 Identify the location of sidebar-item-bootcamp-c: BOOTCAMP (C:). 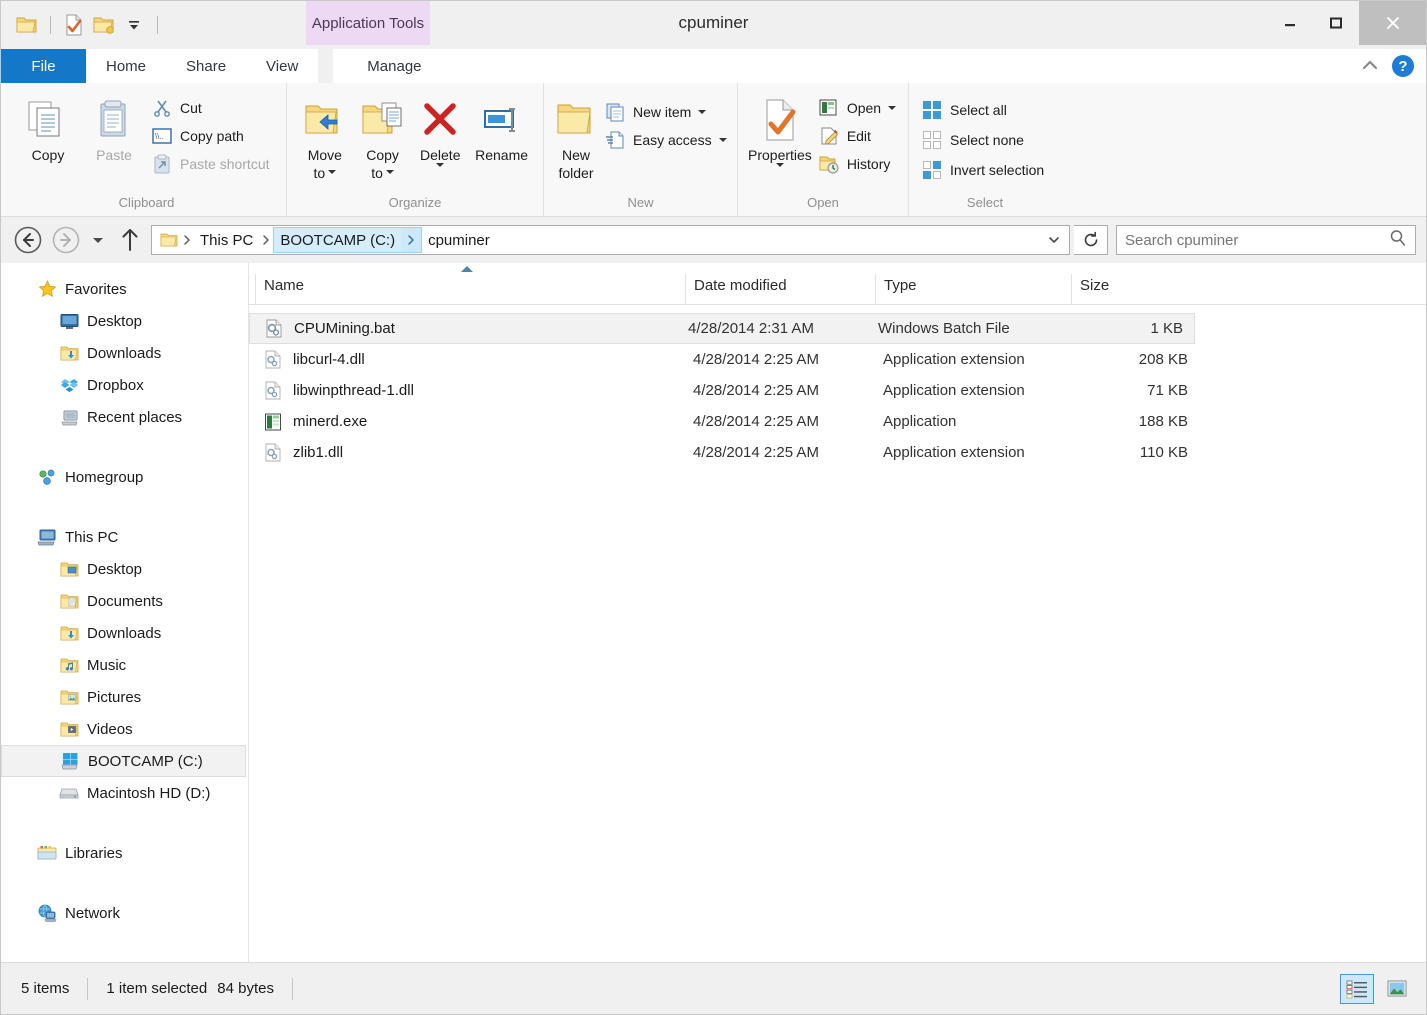
(123, 761).